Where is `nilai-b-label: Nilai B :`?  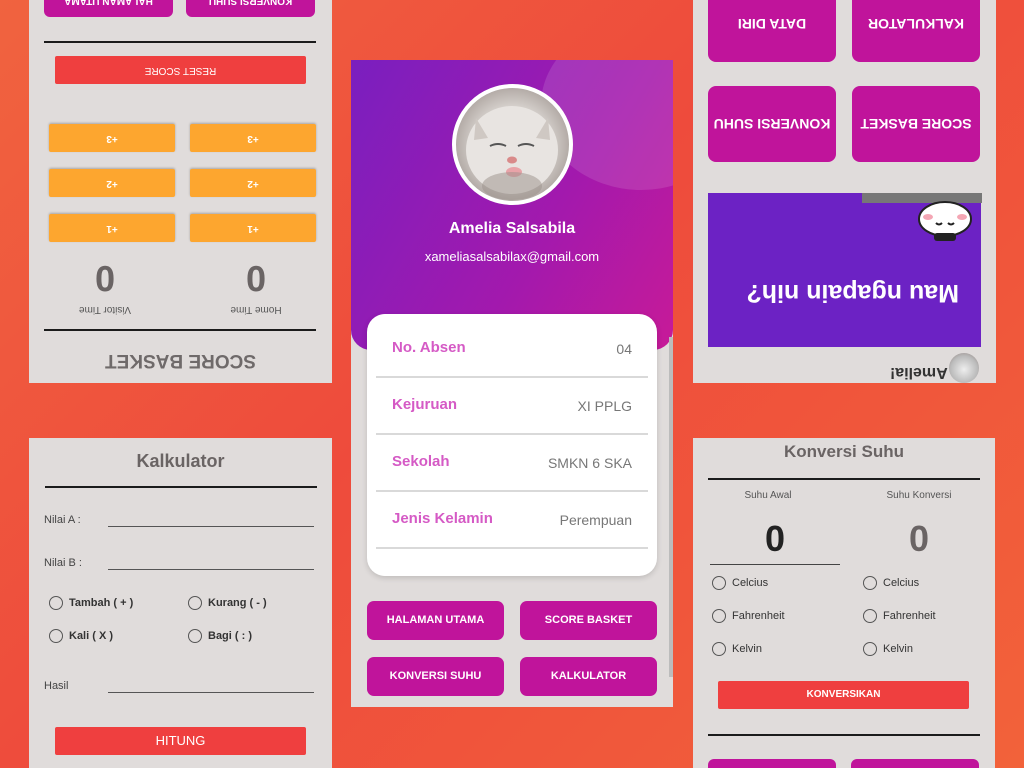
nilai-b-label: Nilai B : is located at coordinates (63, 563).